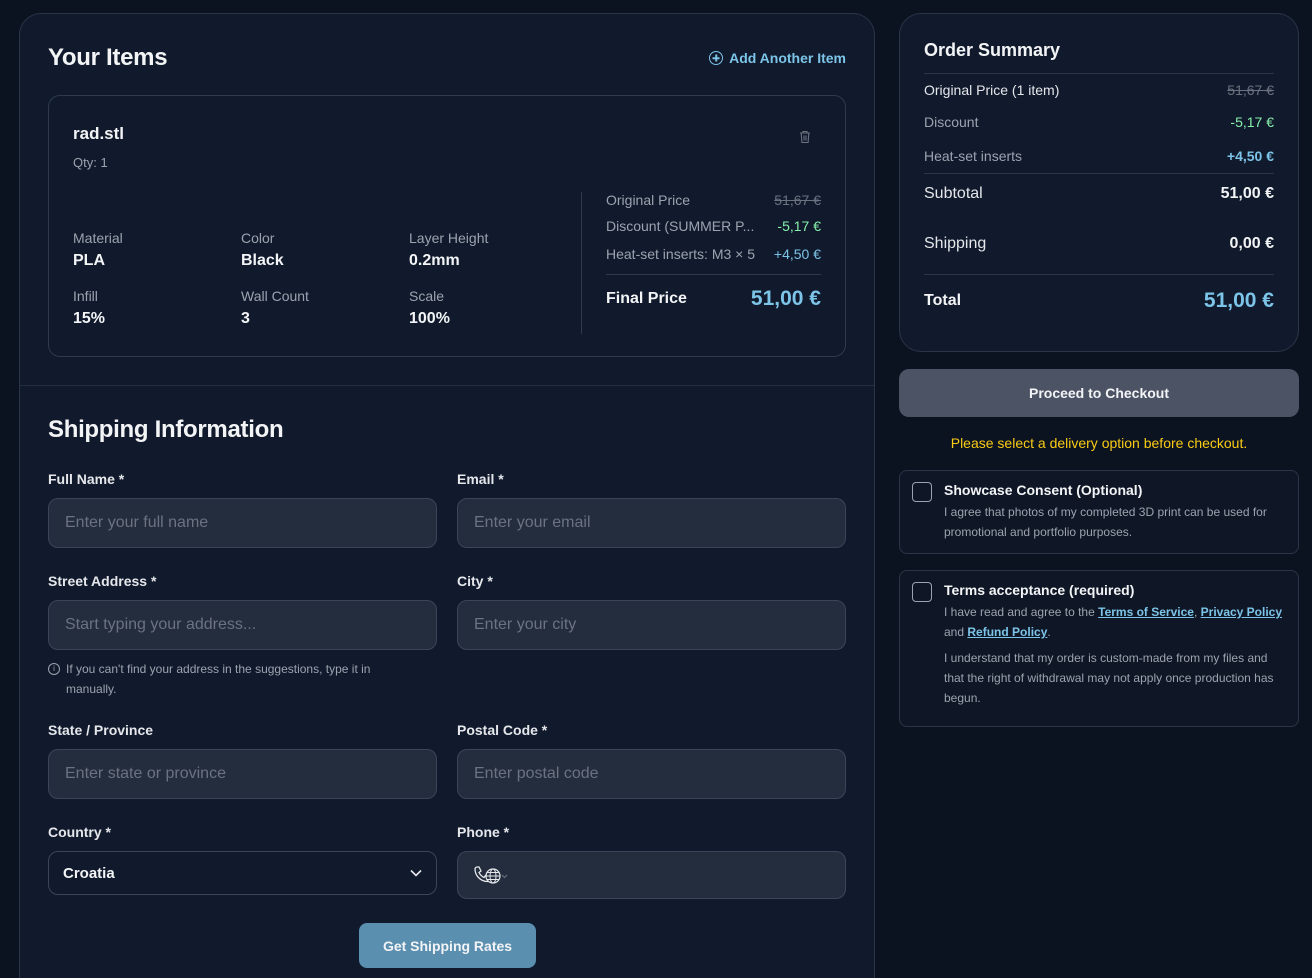  What do you see at coordinates (242, 523) in the screenshot?
I see `full-name-input` at bounding box center [242, 523].